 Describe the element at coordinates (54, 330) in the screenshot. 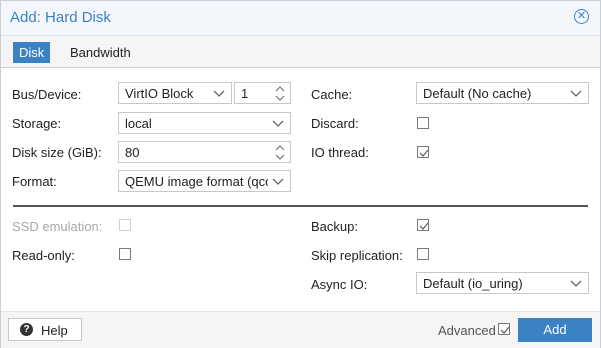

I see `help-label: Help` at that location.